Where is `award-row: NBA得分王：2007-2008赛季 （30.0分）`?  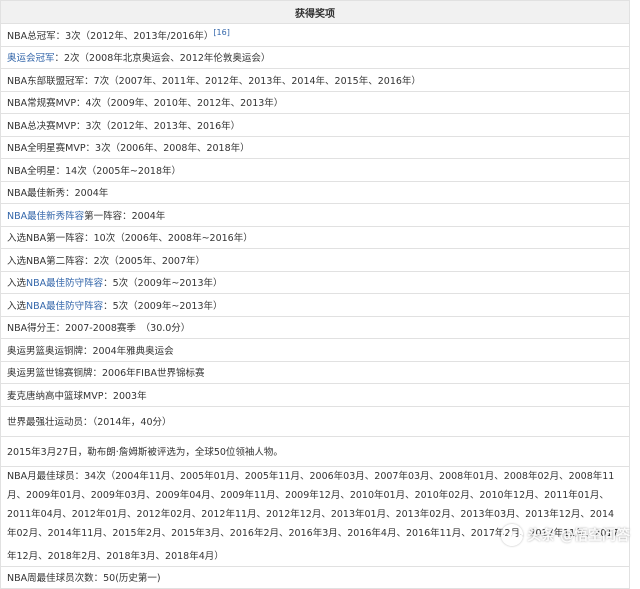
award-row: NBA得分王：2007-2008赛季 （30.0分） is located at coordinates (315, 327).